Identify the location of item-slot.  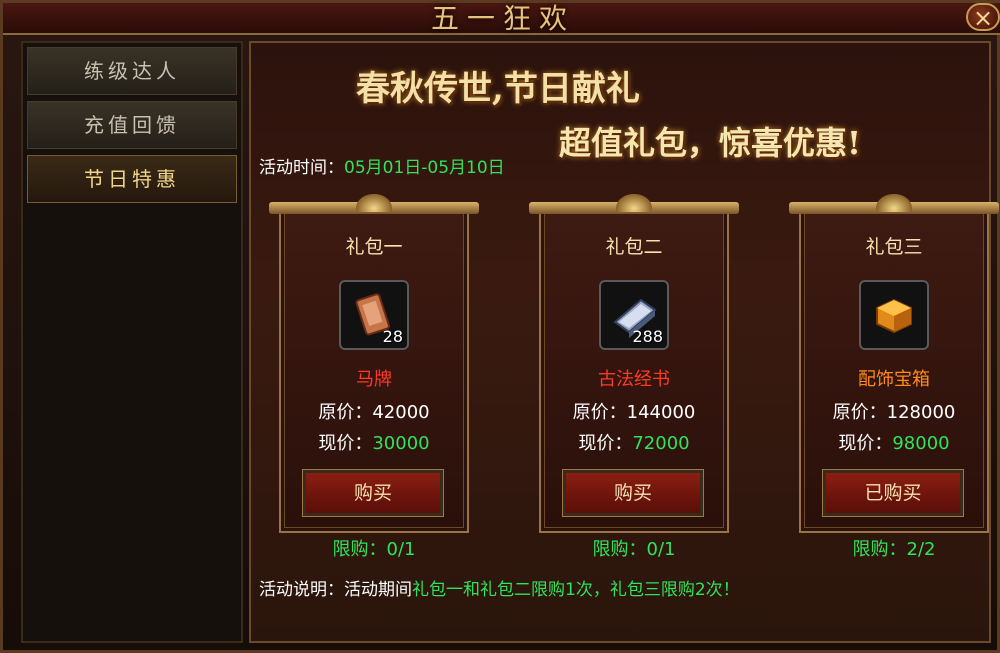
(894, 315).